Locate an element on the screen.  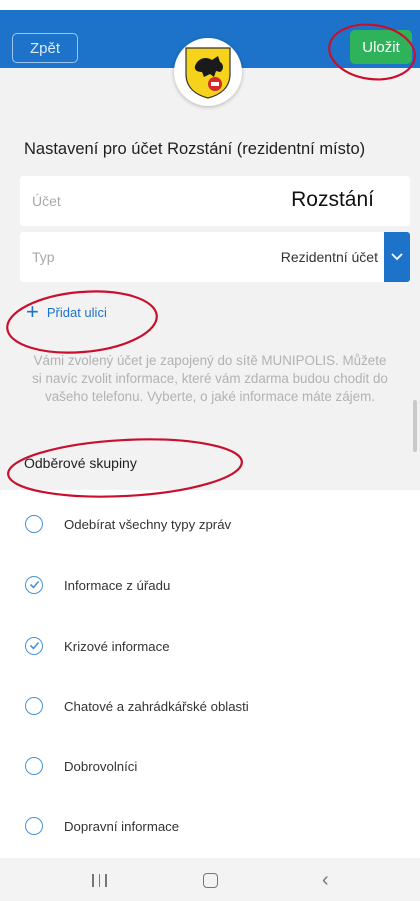
scrollbar is located at coordinates (415, 426).